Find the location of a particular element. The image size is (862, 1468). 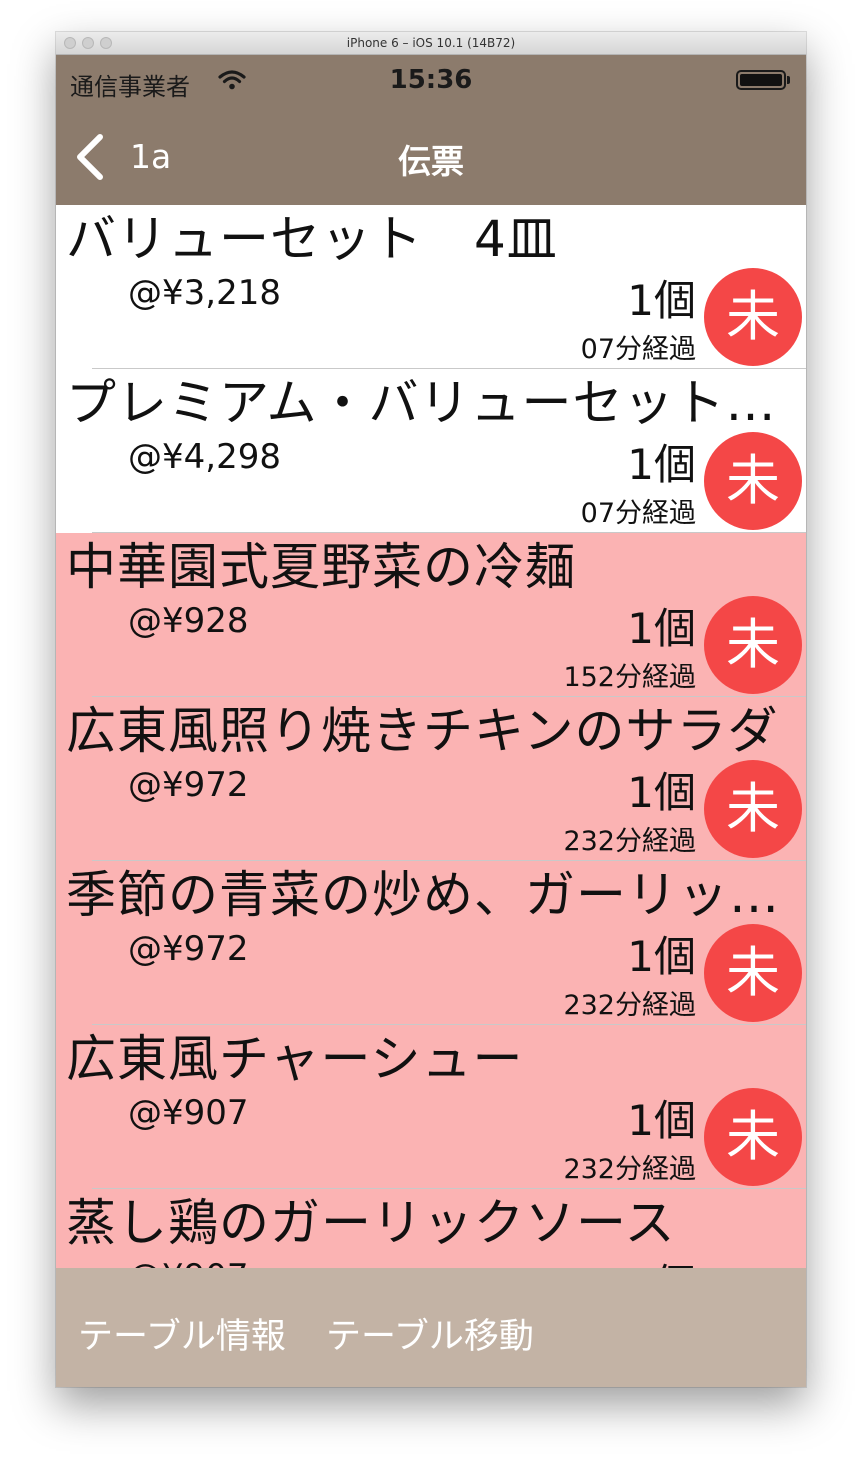

order-row: プレミアム・バリューセット… @¥4,298 1個 07分経過未 is located at coordinates (431, 451).